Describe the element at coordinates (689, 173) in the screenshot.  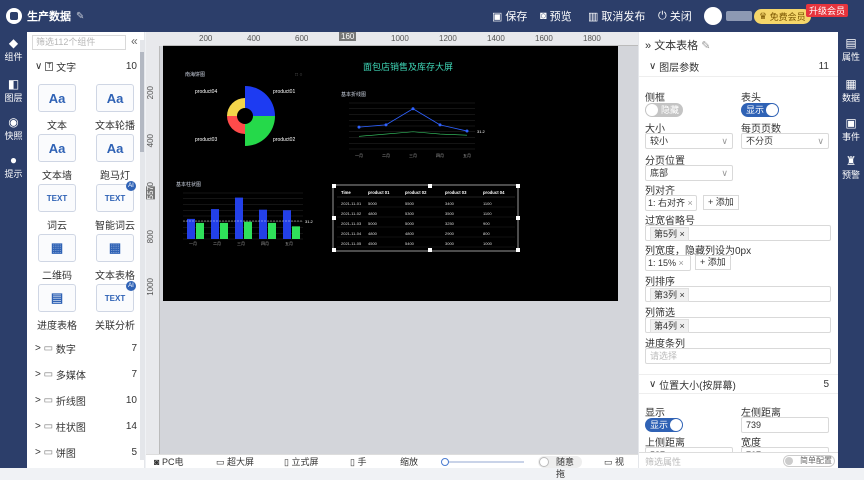
I see `page-position-select: 底部 ∨` at that location.